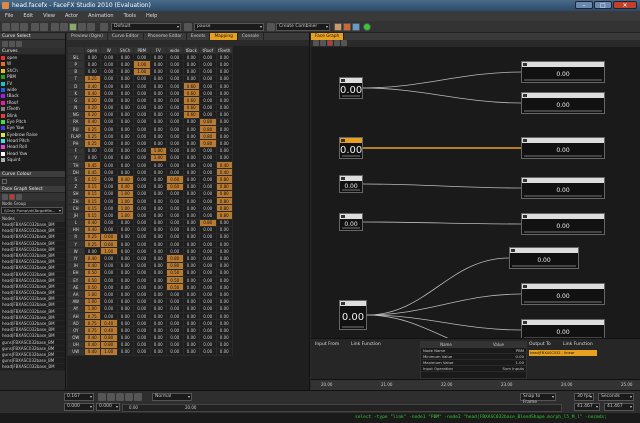 The width and height of the screenshot is (640, 423). What do you see at coordinates (92, 100) in the screenshot?
I see `mapping-cell: 0.20` at bounding box center [92, 100].